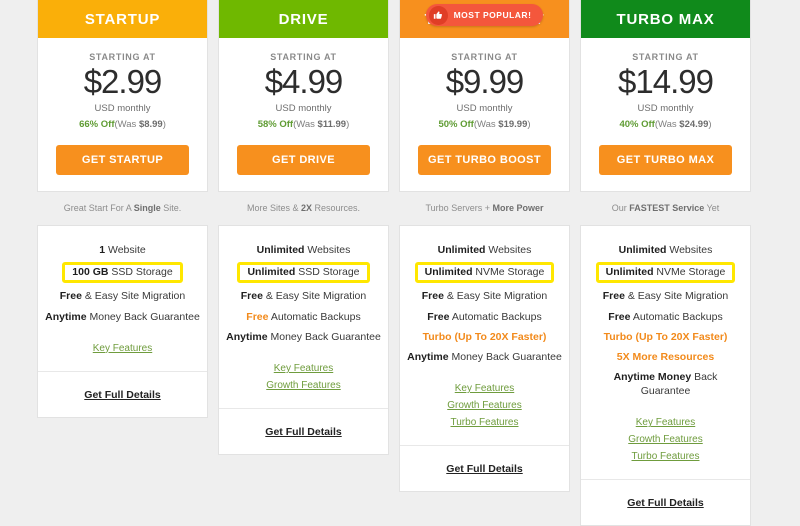 This screenshot has height=526, width=800. I want to click on price-amount: $2.99, so click(123, 81).